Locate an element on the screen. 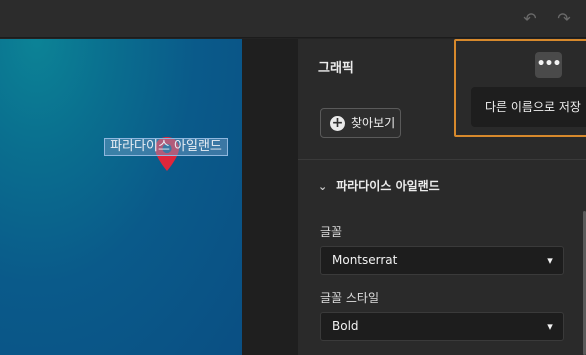  font-style-label: 글꼴 스타일 is located at coordinates (350, 298).